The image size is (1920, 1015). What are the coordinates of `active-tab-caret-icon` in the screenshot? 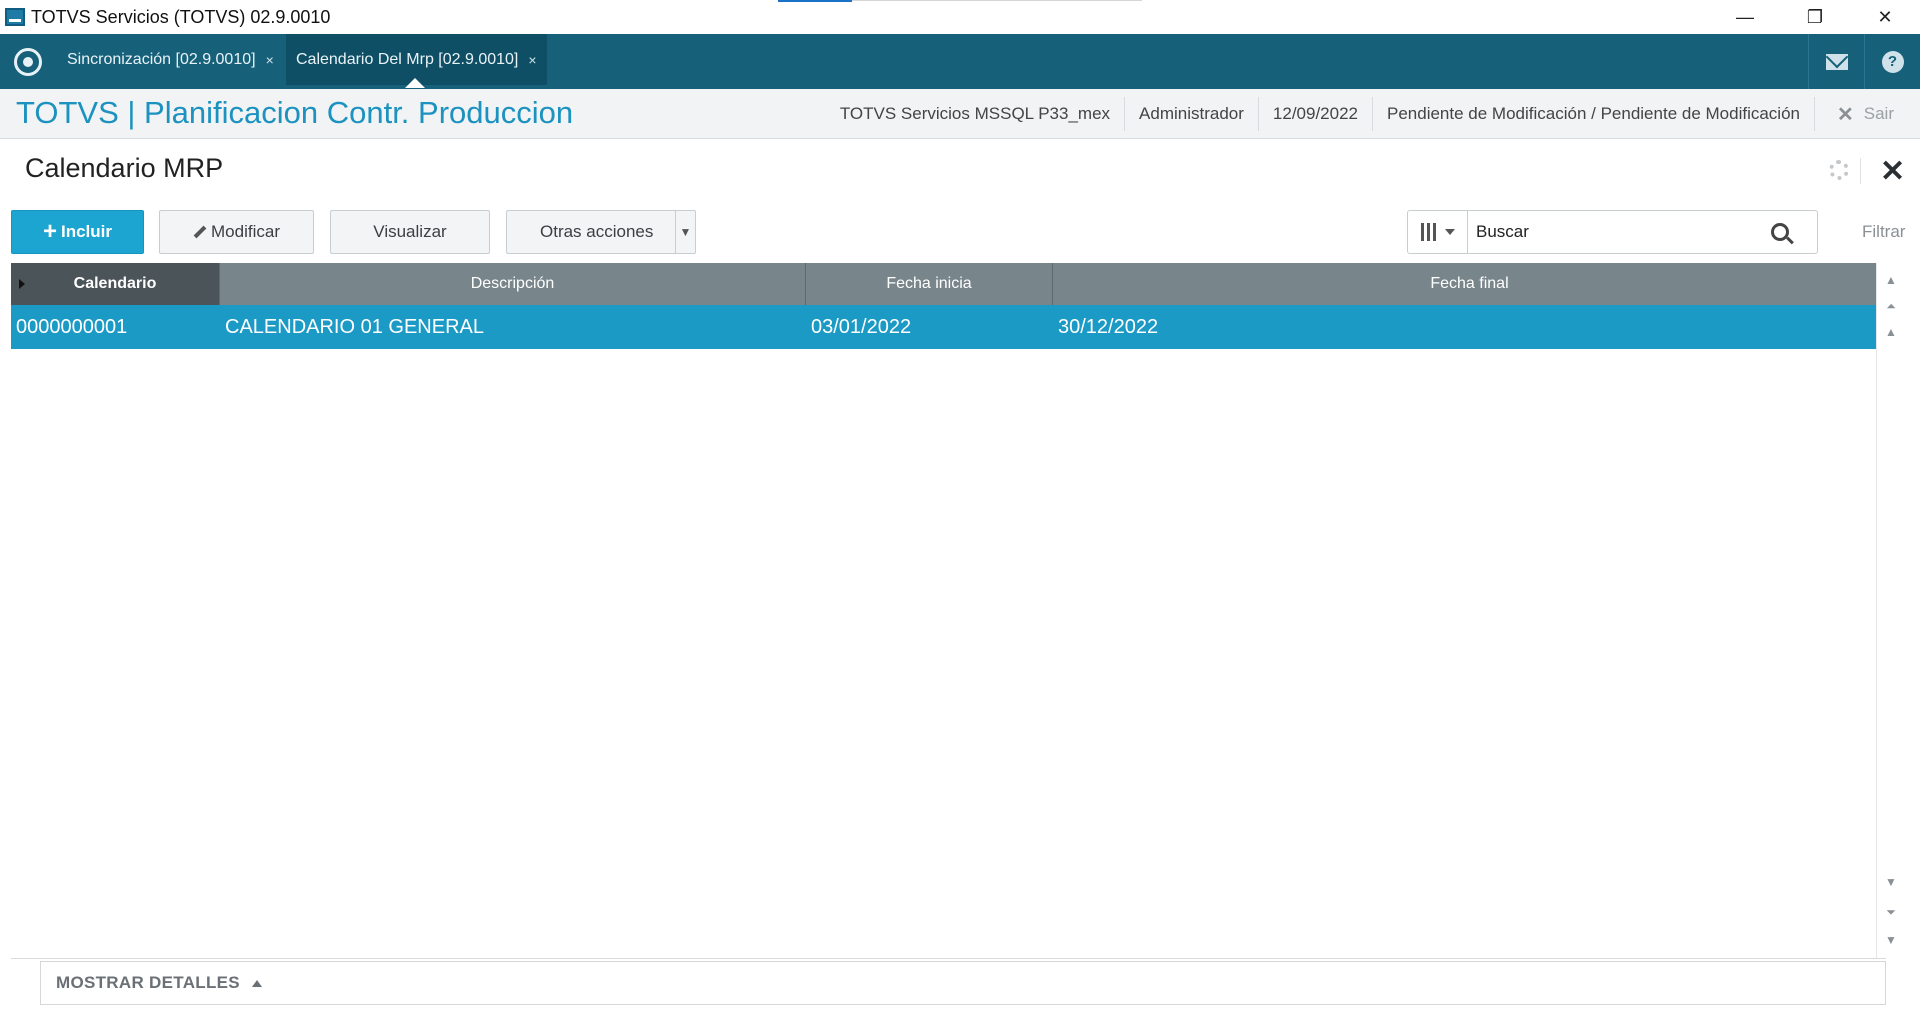 It's located at (415, 83).